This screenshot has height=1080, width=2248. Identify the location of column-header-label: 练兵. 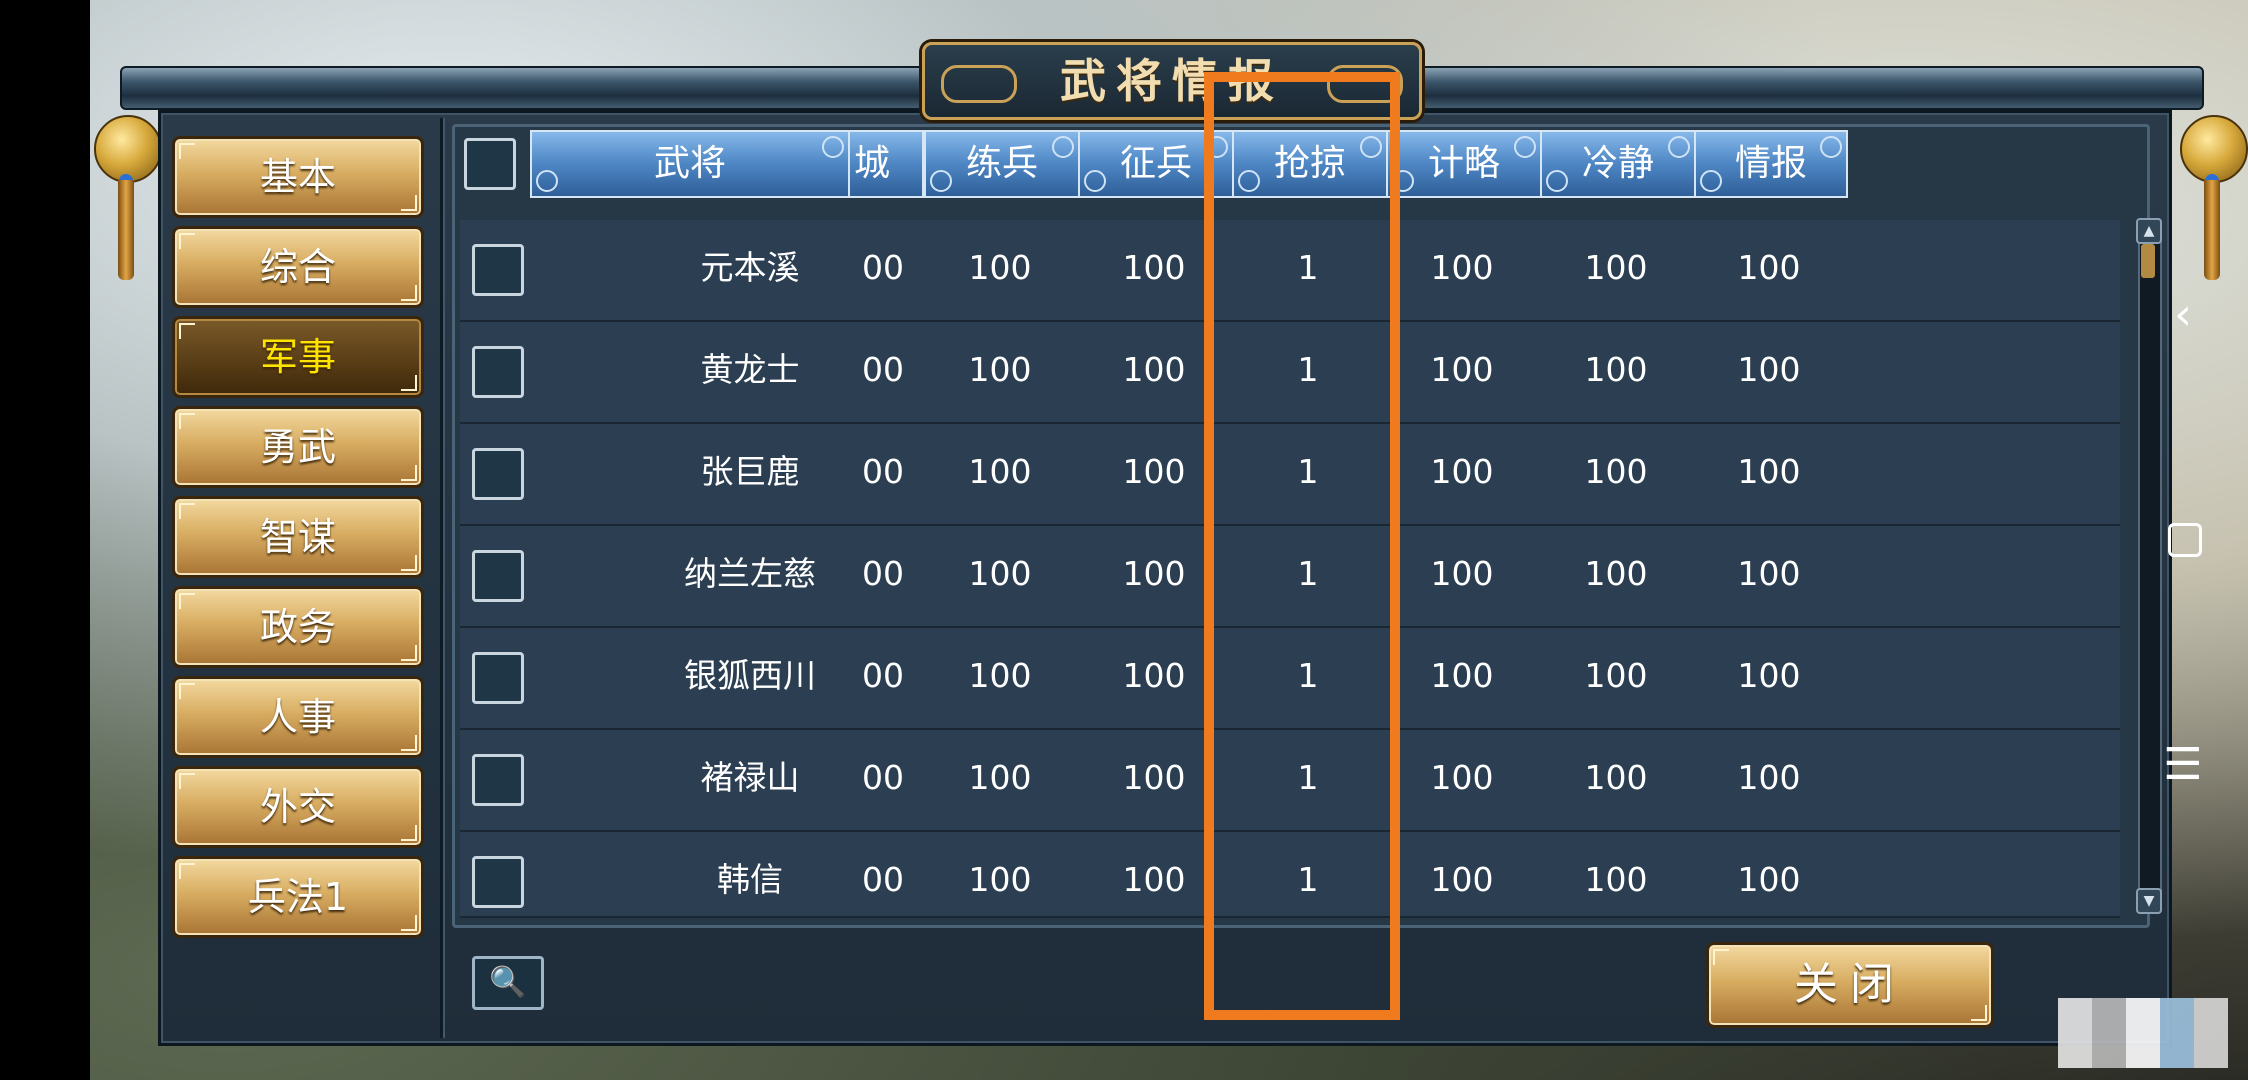
(1001, 163).